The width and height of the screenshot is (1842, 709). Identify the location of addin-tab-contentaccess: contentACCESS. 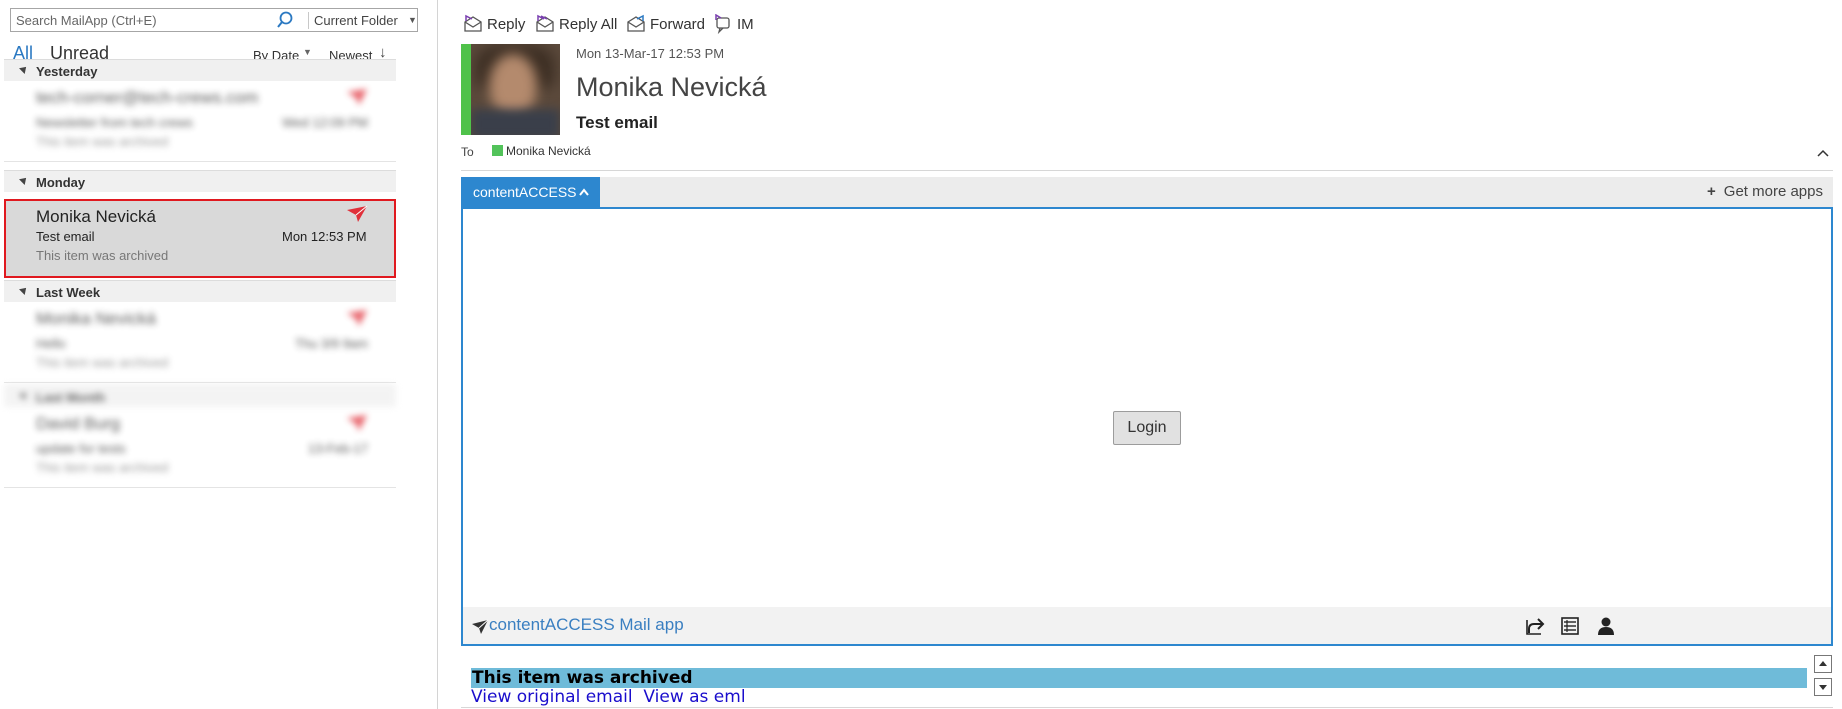
(530, 192).